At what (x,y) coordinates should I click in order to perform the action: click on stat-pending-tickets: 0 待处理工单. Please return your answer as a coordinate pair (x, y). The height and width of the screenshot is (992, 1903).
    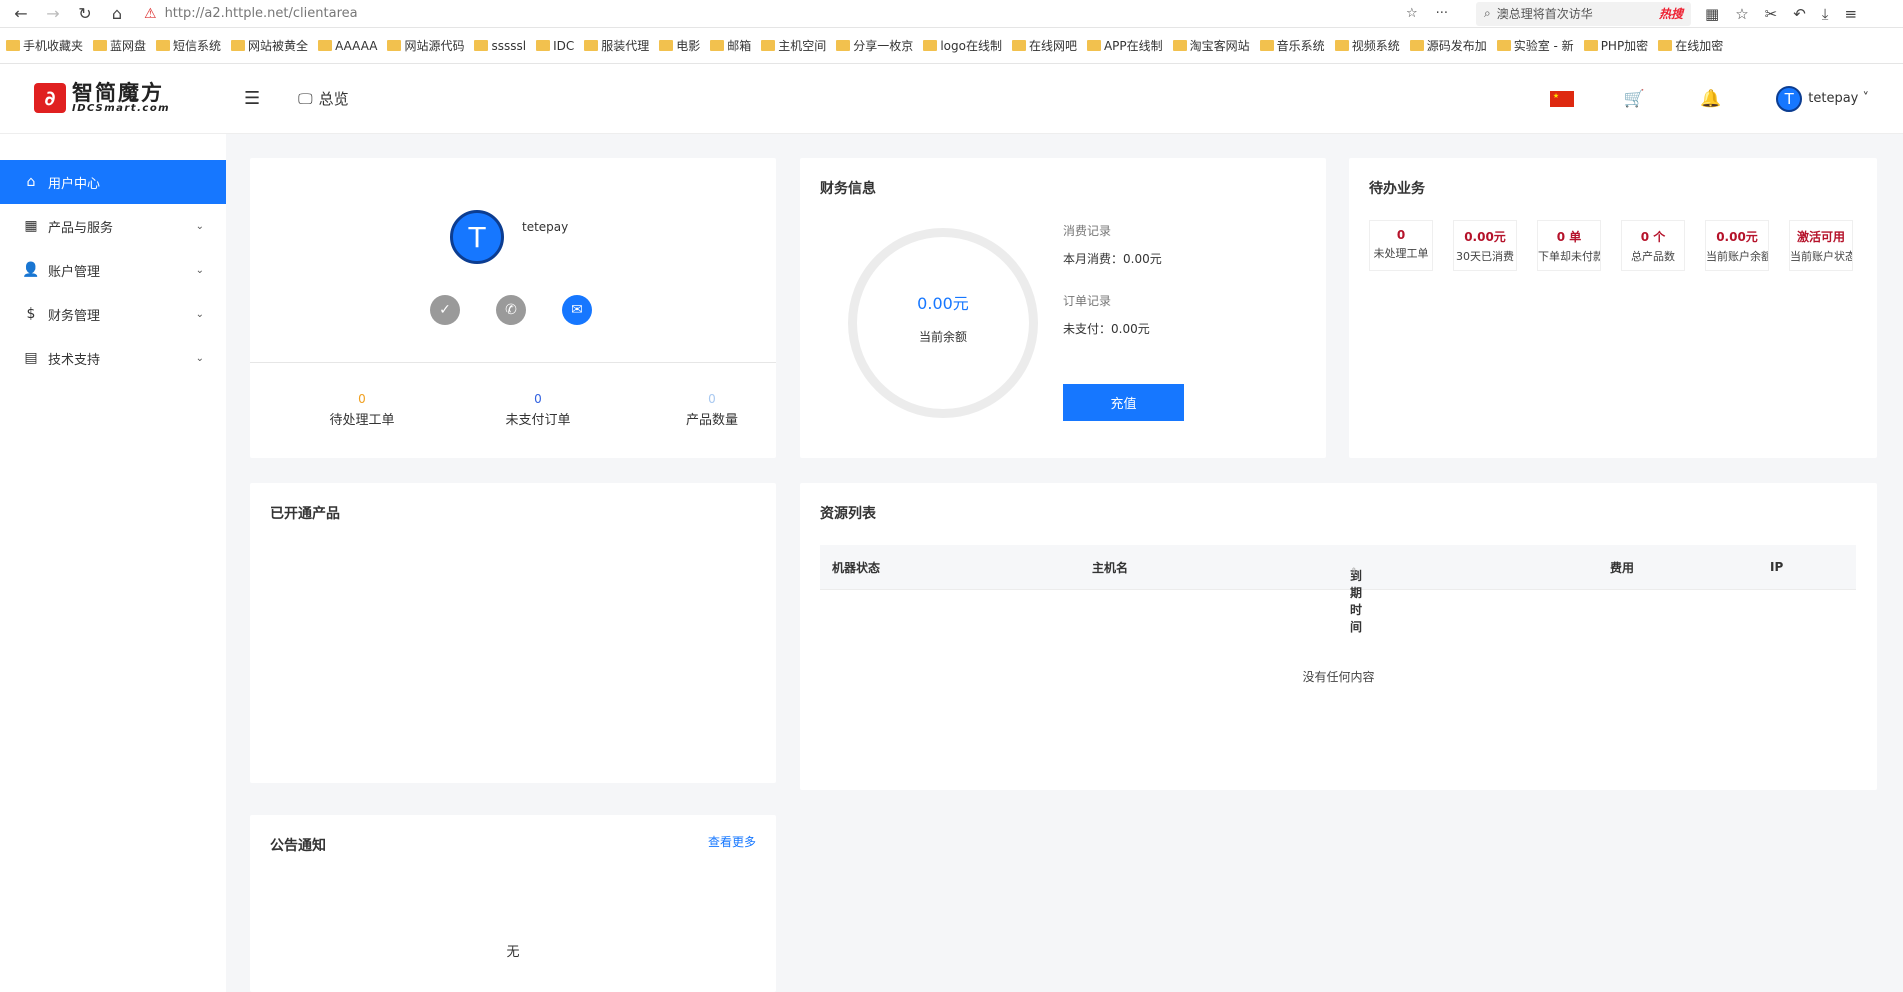
    Looking at the image, I should click on (362, 410).